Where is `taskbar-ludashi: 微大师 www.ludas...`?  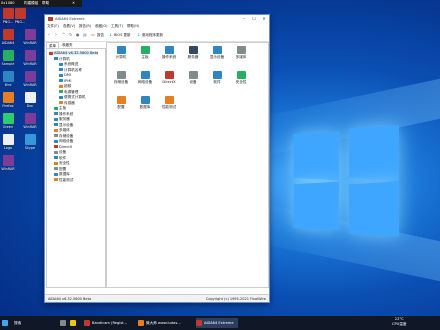
taskbar-ludashi: 微大师 www.ludas... is located at coordinates (159, 323).